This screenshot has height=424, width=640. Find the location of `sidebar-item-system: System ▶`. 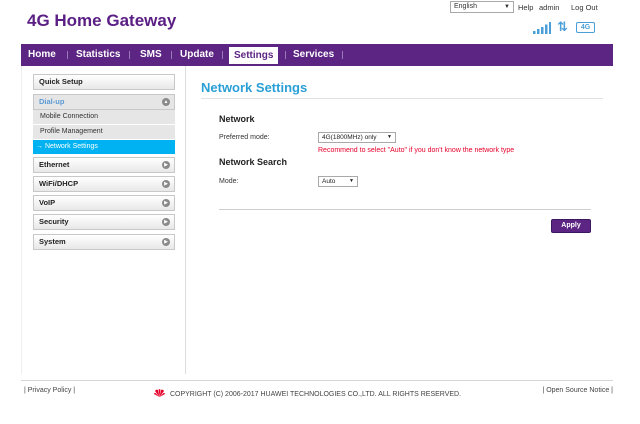

sidebar-item-system: System ▶ is located at coordinates (104, 242).